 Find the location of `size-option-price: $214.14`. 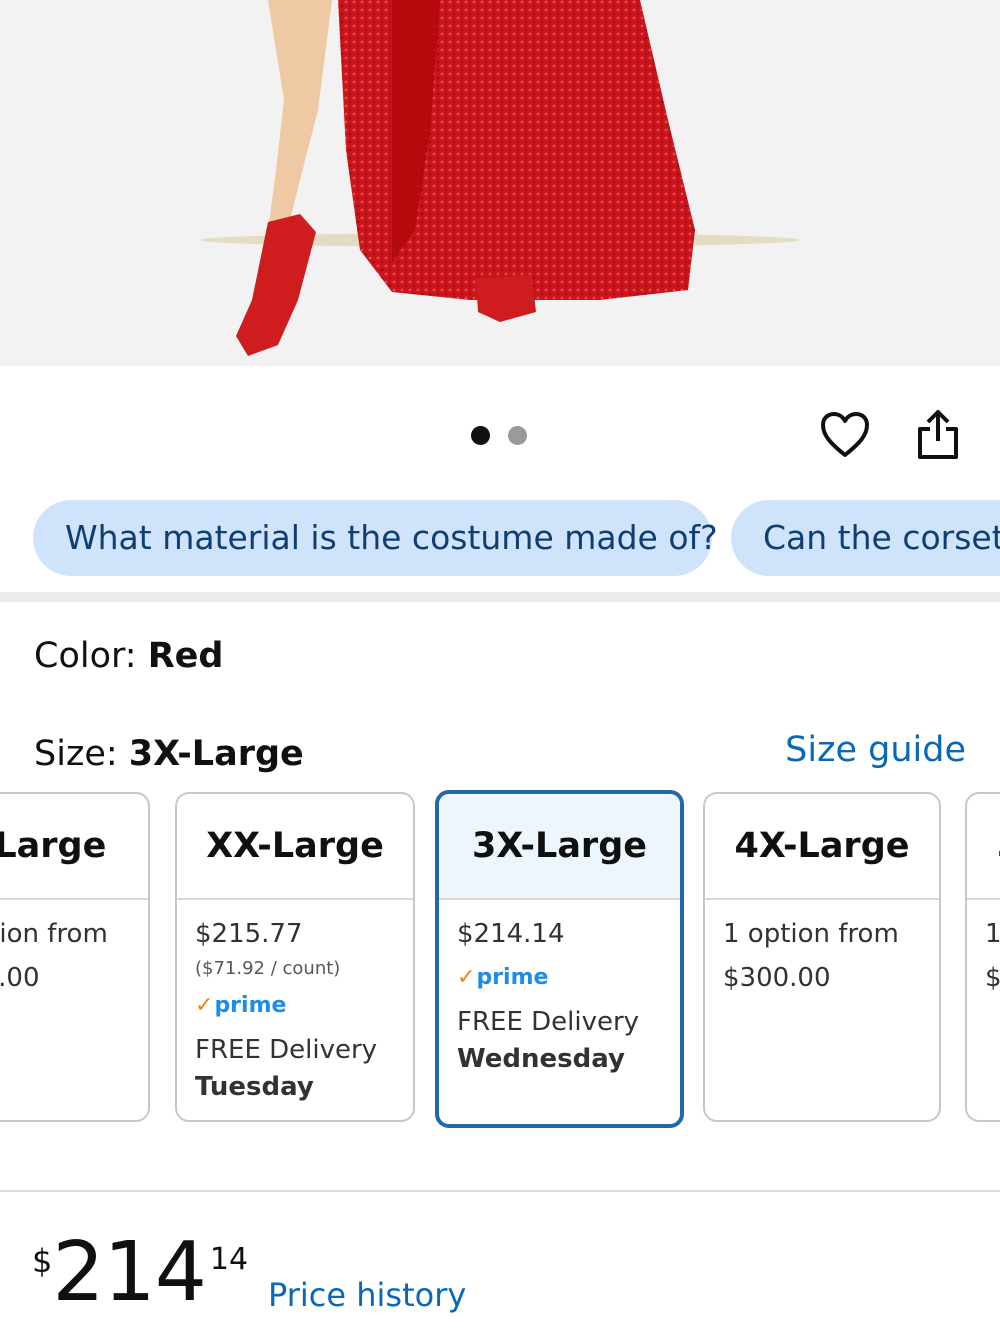

size-option-price: $214.14 is located at coordinates (511, 934).